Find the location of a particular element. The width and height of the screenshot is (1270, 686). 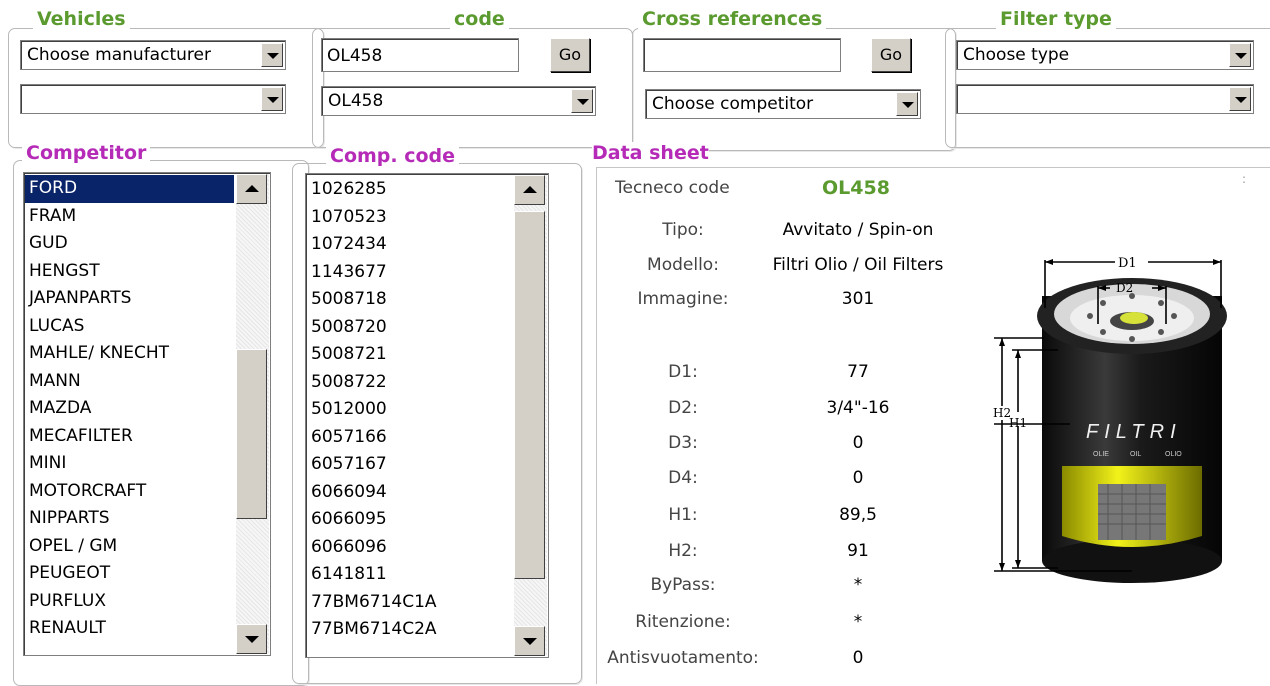

competitor-list-item: LUCAS is located at coordinates (129, 327).